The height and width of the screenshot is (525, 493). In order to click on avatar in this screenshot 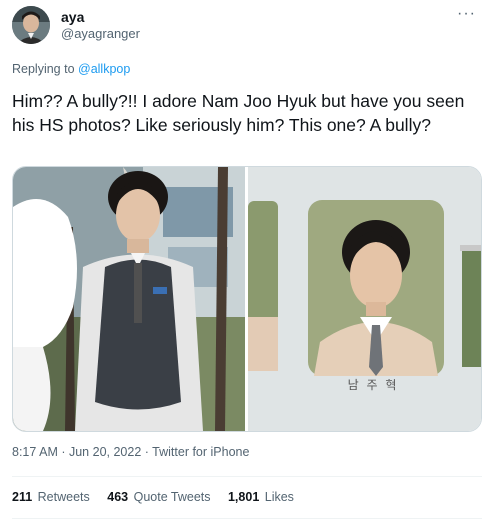, I will do `click(31, 25)`.